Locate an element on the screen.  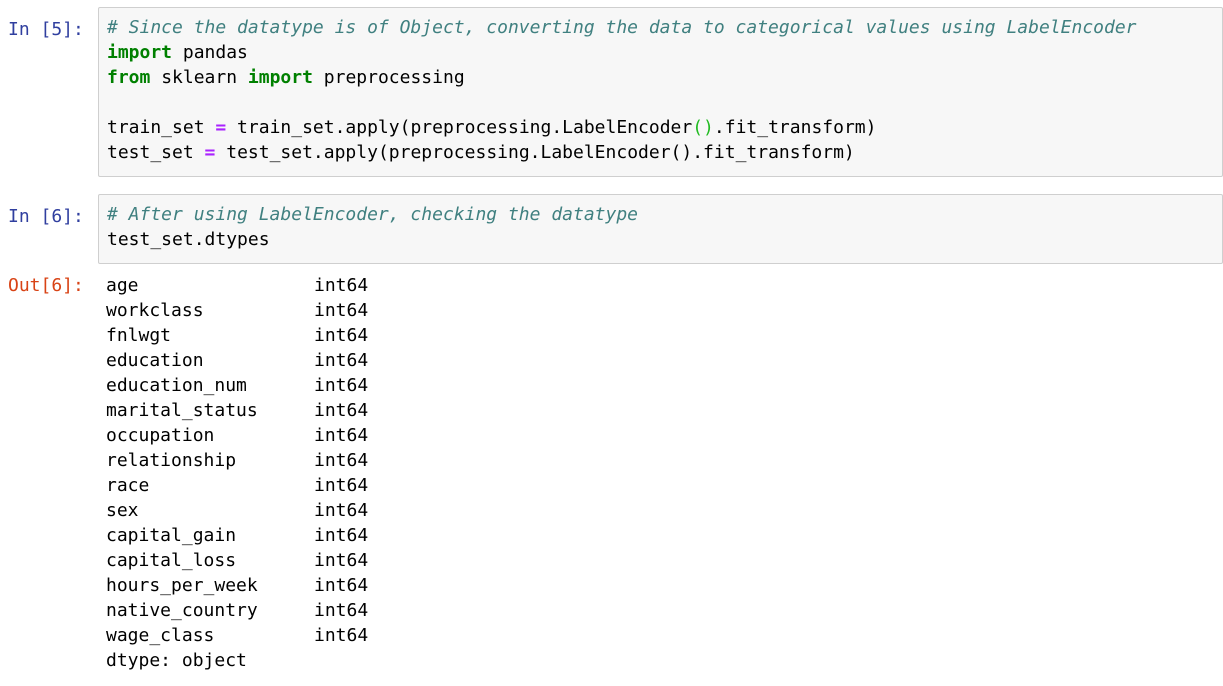
dtype-row: education_num int64 is located at coordinates (237, 385).